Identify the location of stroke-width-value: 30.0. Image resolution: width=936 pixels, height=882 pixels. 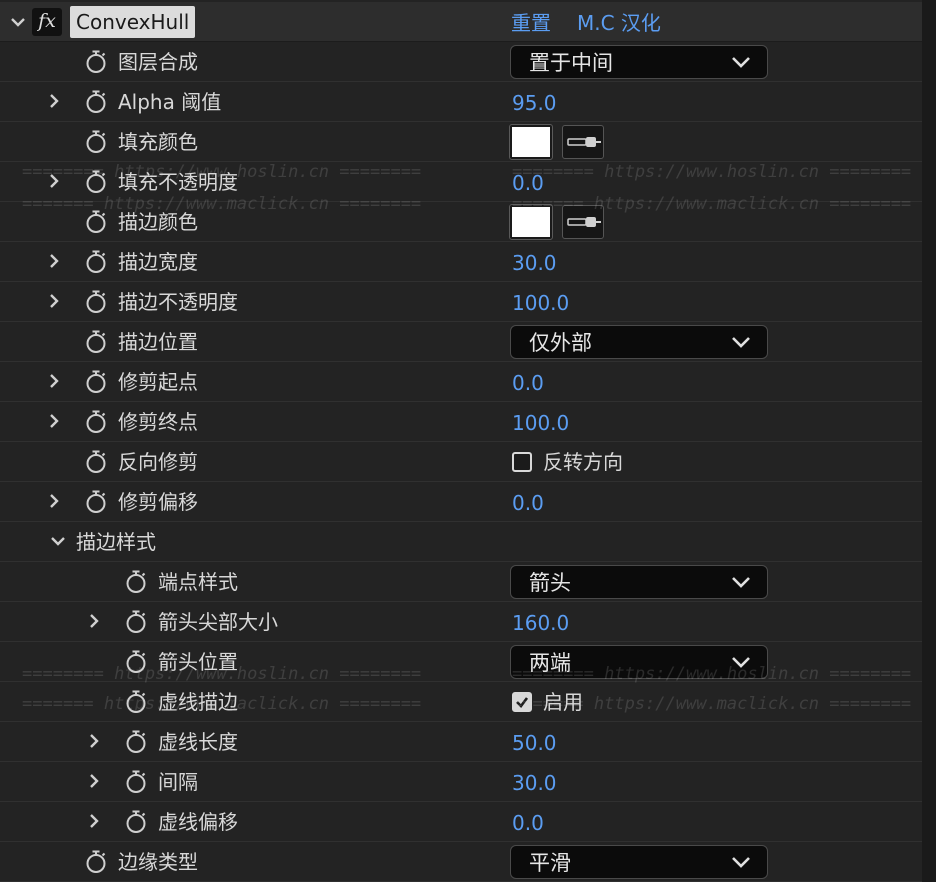
(534, 263).